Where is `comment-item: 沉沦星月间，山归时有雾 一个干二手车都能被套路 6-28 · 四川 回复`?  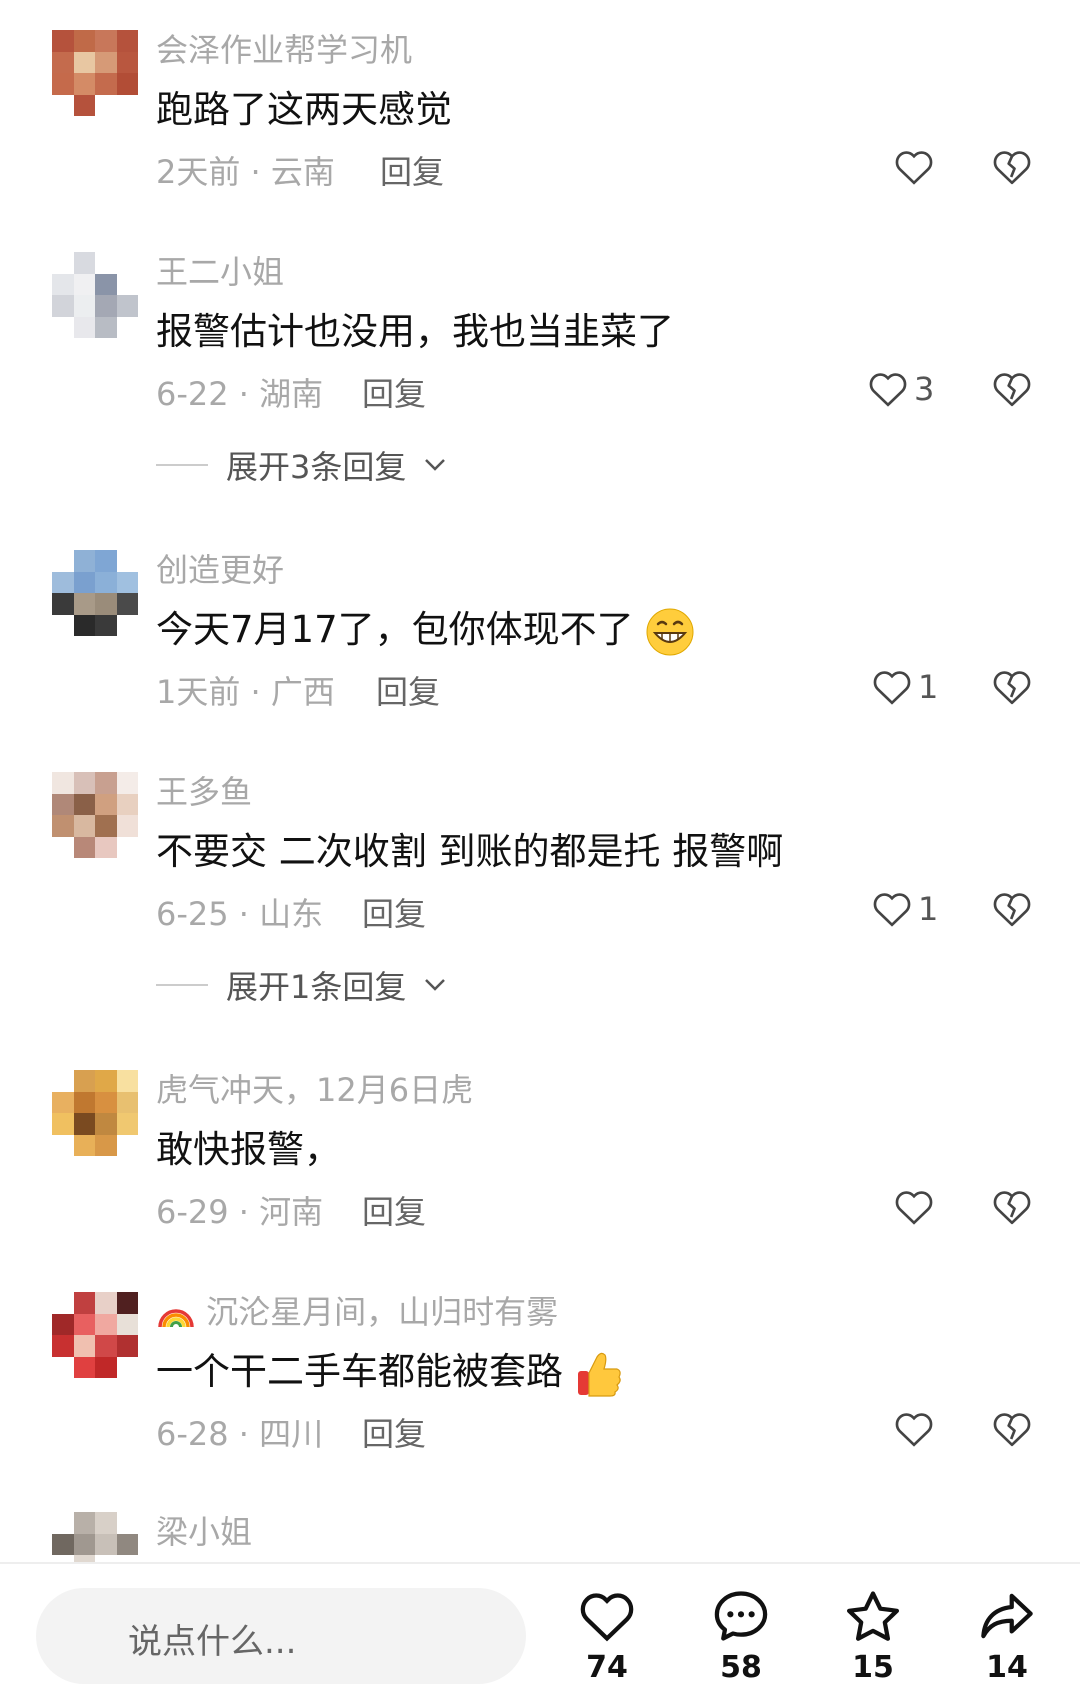 comment-item: 沉沦星月间，山归时有雾 一个干二手车都能被套路 6-28 · 四川 回复 is located at coordinates (540, 1392).